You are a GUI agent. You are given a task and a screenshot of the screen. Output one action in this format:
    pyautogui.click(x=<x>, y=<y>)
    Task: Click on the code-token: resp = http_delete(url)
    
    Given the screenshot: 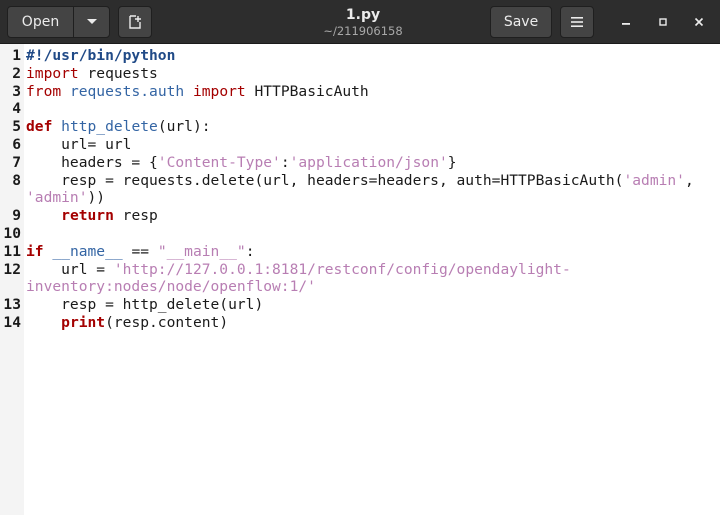 What is the action you would take?
    pyautogui.click(x=145, y=305)
    